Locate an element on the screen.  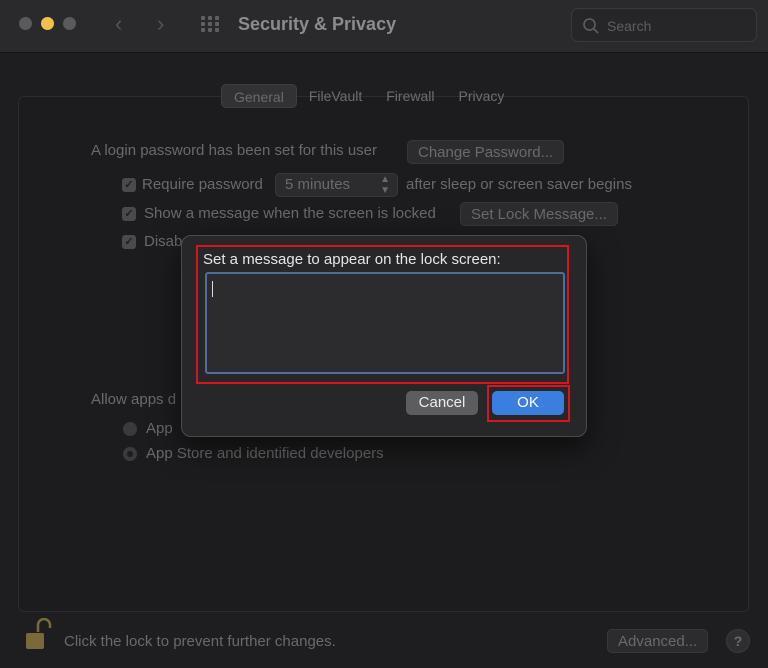
app-store-label: App is located at coordinates (159, 428).